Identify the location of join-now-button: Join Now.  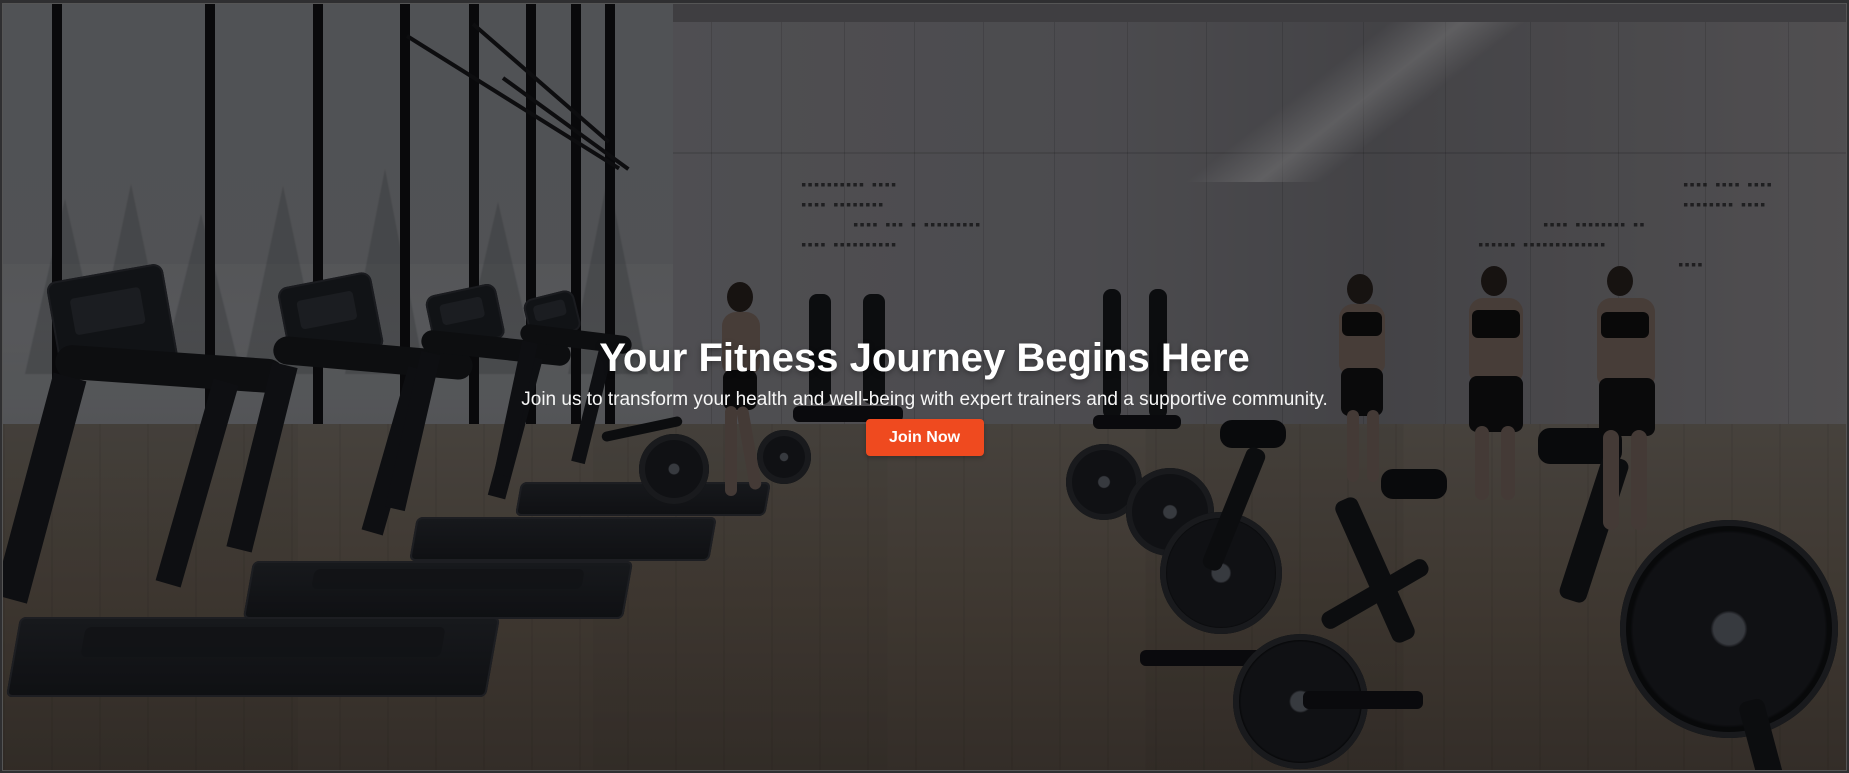
(924, 437).